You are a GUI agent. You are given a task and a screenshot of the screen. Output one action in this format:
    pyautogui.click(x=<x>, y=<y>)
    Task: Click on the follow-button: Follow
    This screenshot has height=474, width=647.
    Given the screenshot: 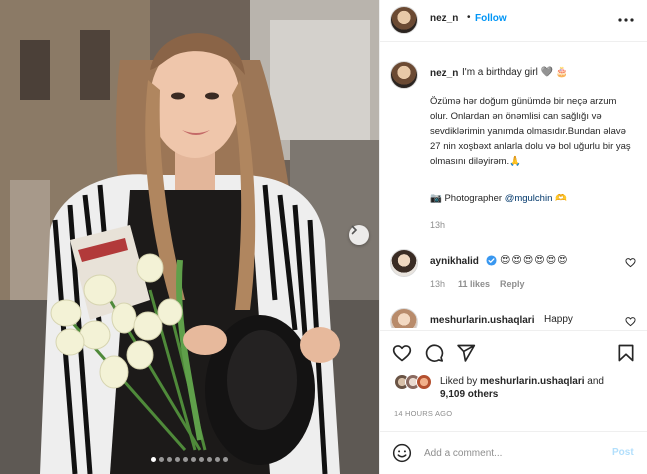 What is the action you would take?
    pyautogui.click(x=491, y=18)
    